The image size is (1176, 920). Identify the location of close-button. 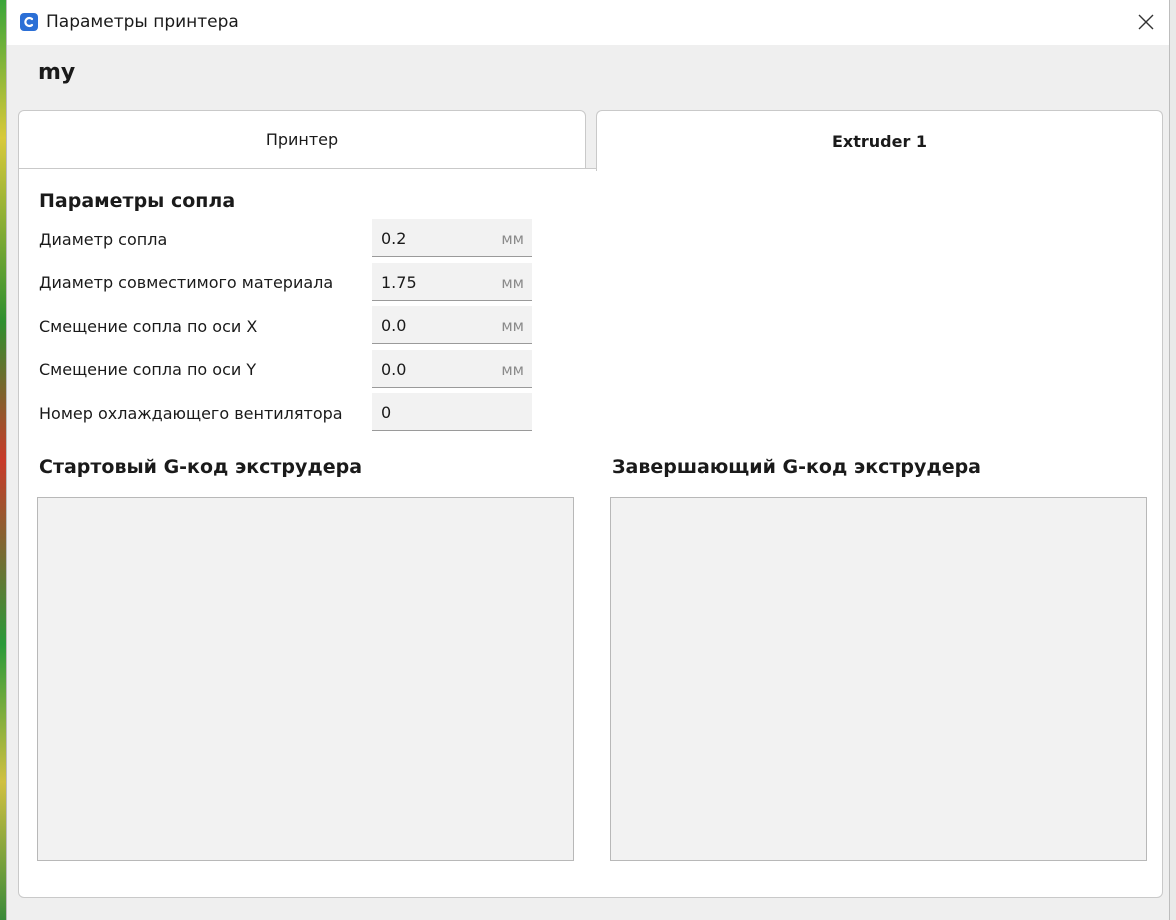
(1146, 22).